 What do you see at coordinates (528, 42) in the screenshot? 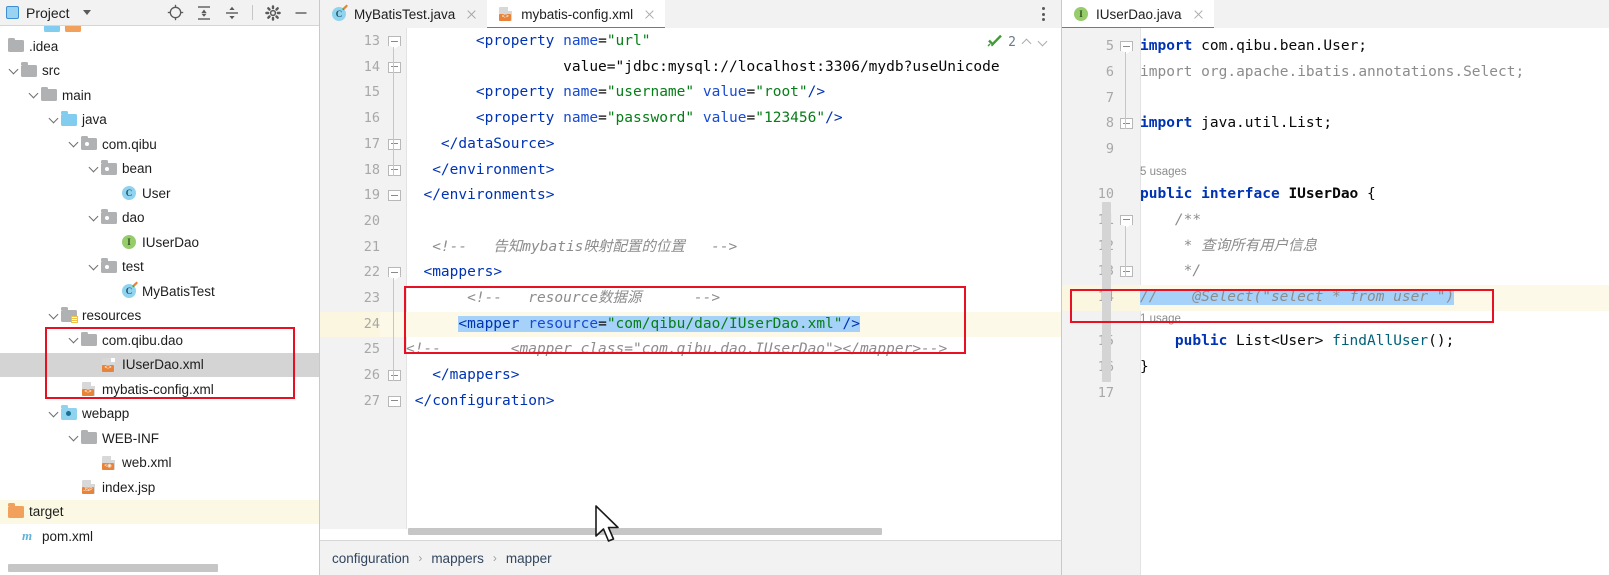
I see `code-line: <property name="url"` at bounding box center [528, 42].